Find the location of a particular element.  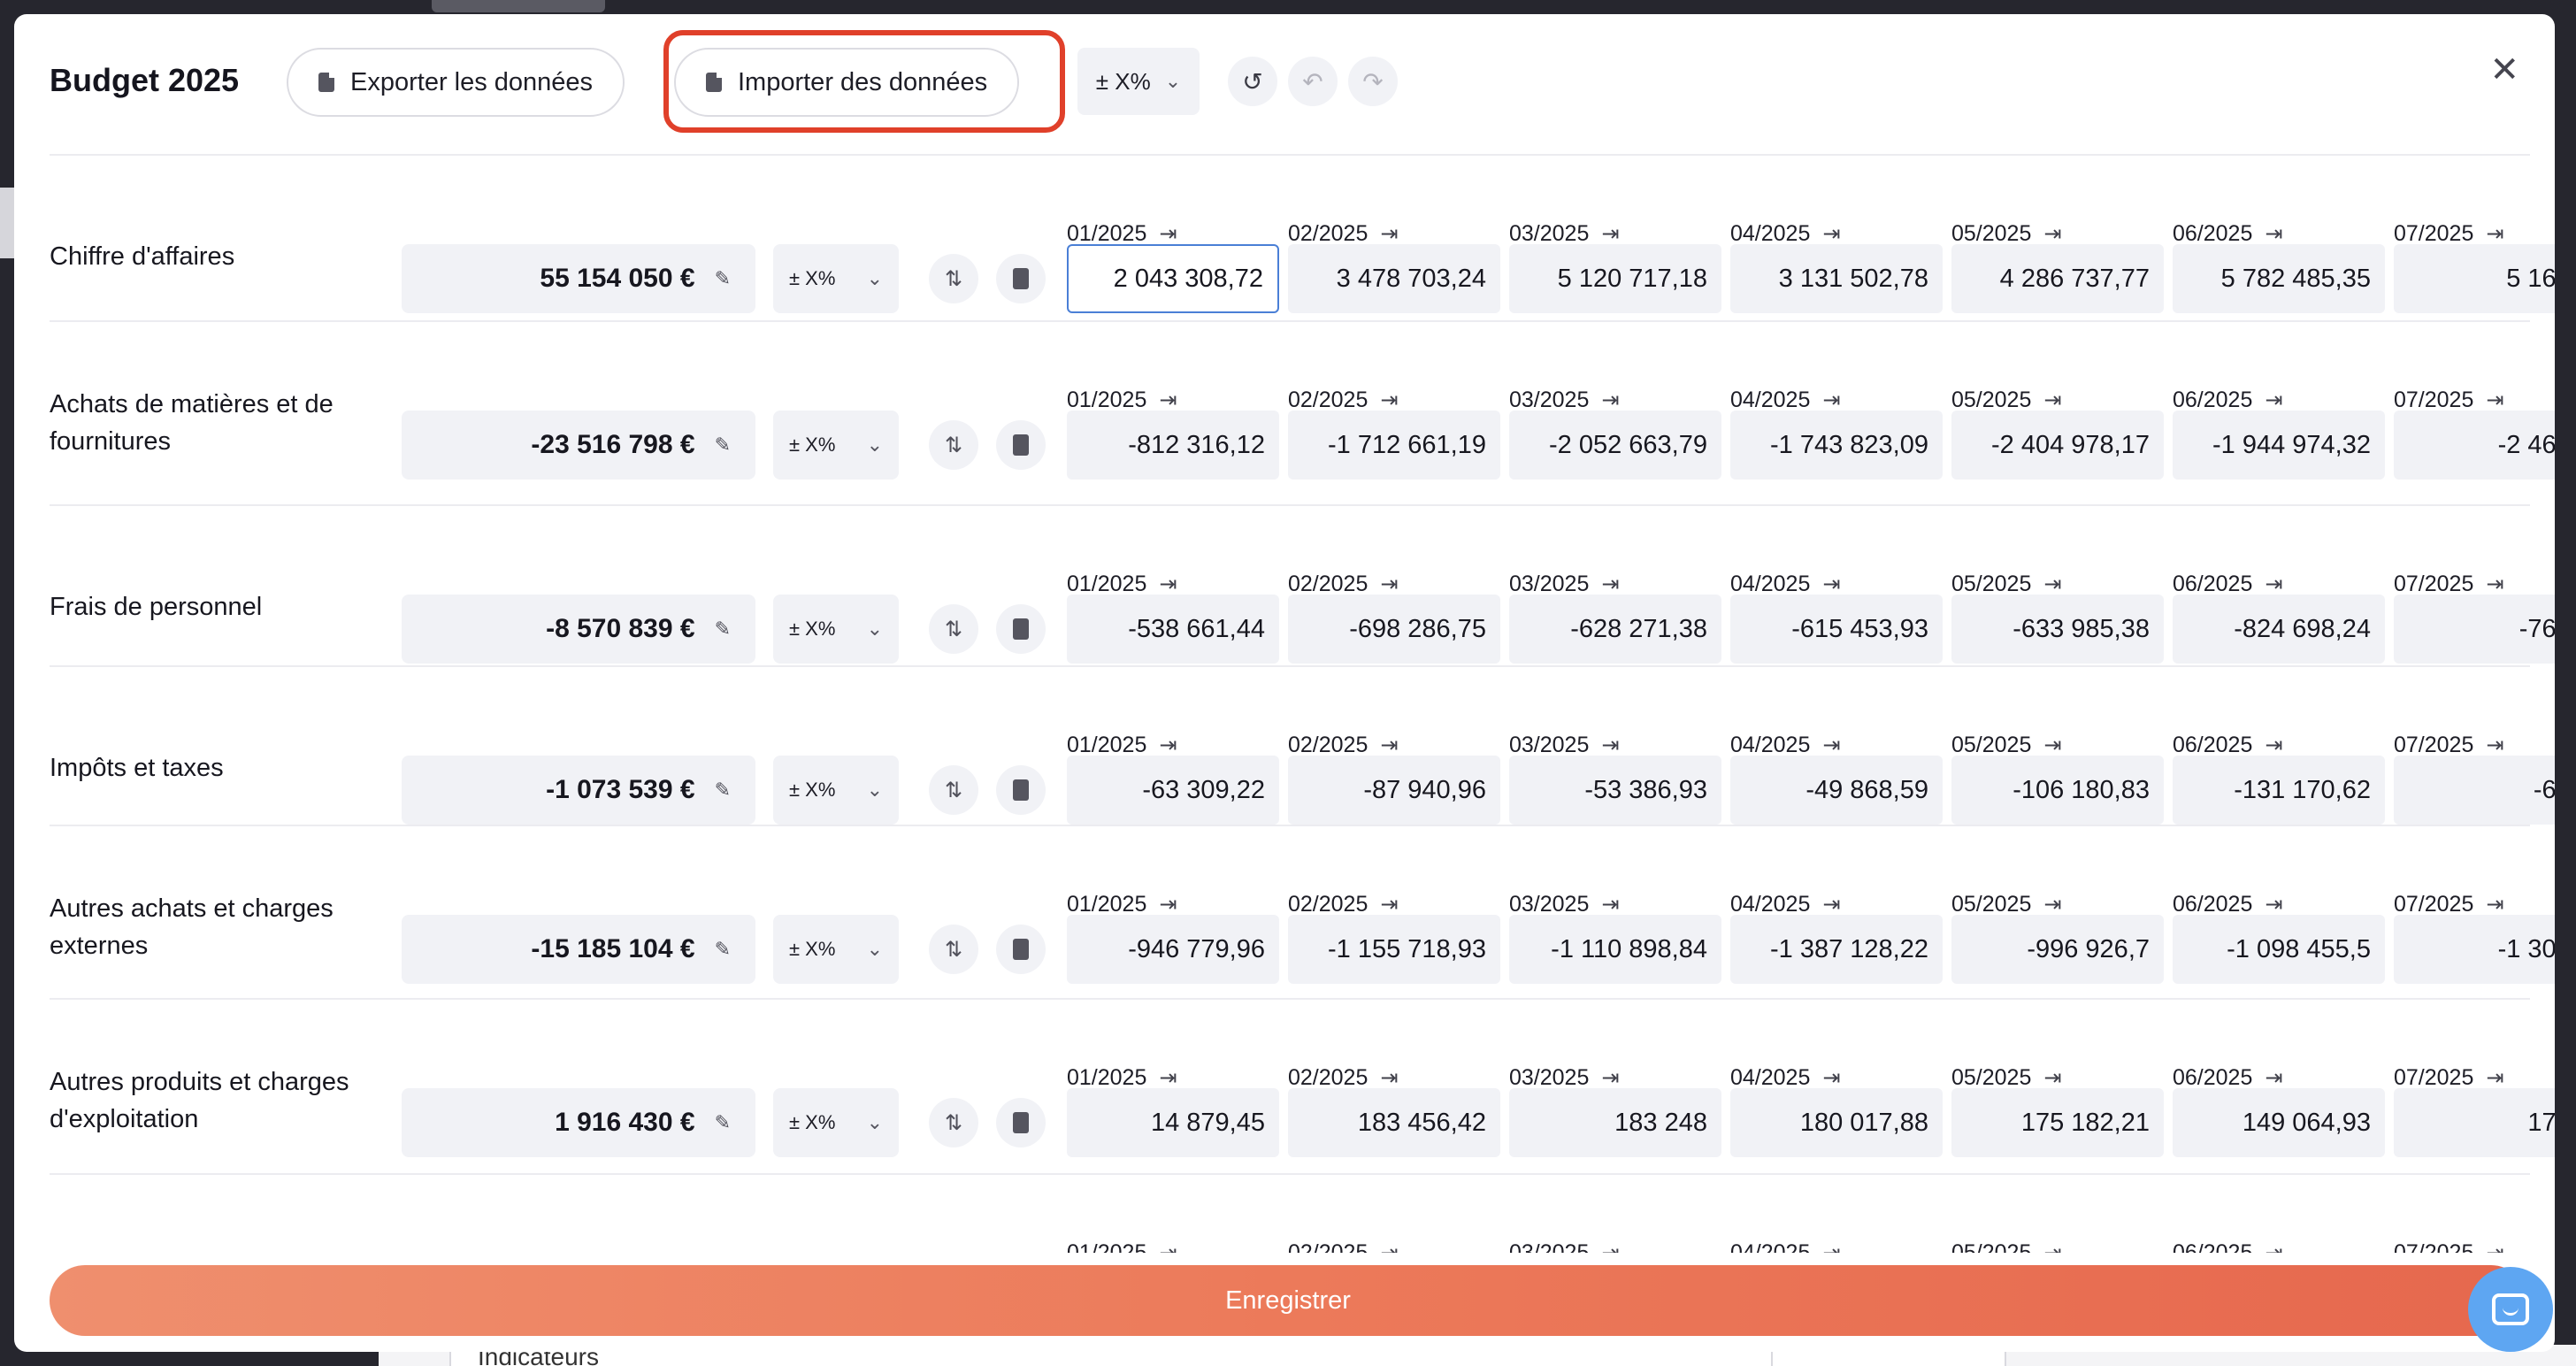

month-value-input: 5 162 4 is located at coordinates (2474, 278).